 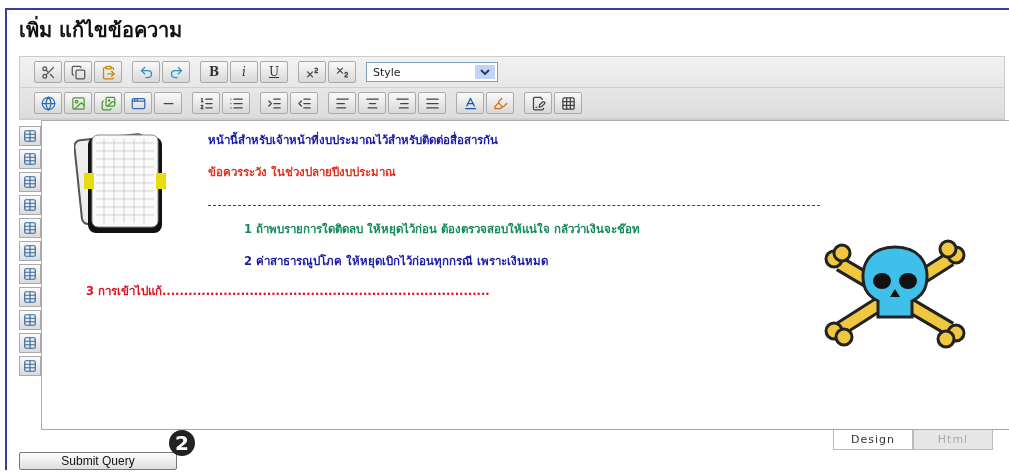 What do you see at coordinates (244, 72) in the screenshot?
I see `format-button: i` at bounding box center [244, 72].